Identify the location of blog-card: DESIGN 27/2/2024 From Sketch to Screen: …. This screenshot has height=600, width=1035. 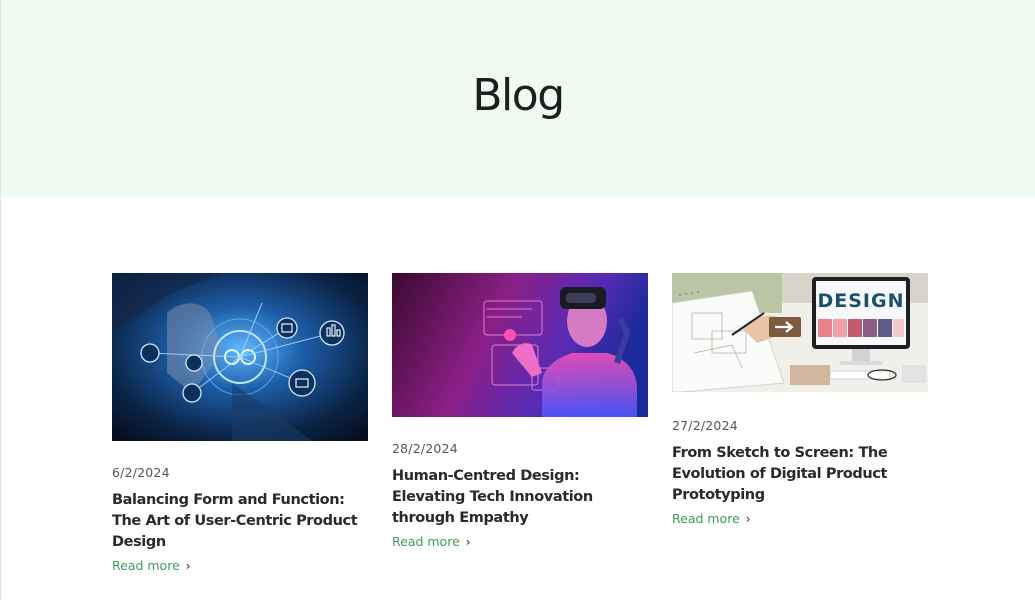
(800, 400).